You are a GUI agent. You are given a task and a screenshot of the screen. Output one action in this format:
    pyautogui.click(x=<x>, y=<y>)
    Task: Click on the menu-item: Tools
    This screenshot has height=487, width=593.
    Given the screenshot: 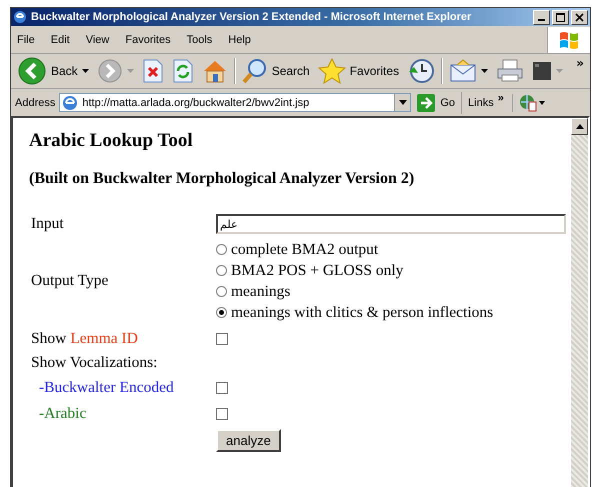 What is the action you would take?
    pyautogui.click(x=199, y=40)
    